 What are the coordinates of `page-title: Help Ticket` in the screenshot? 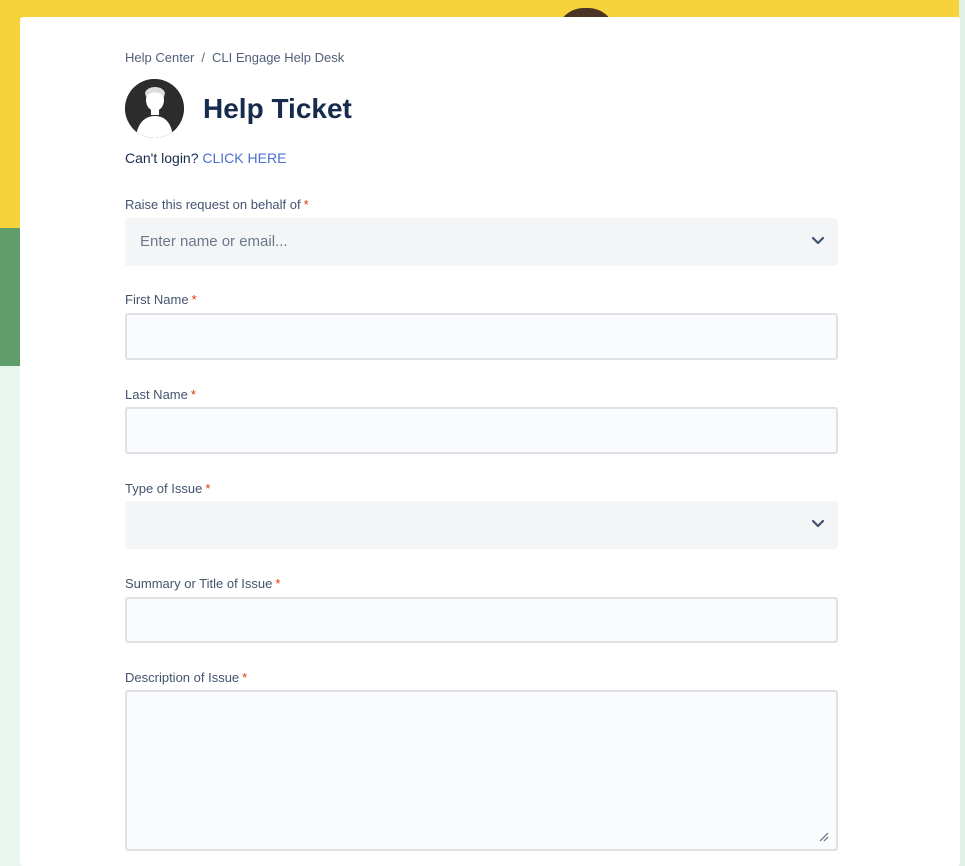 It's located at (277, 108).